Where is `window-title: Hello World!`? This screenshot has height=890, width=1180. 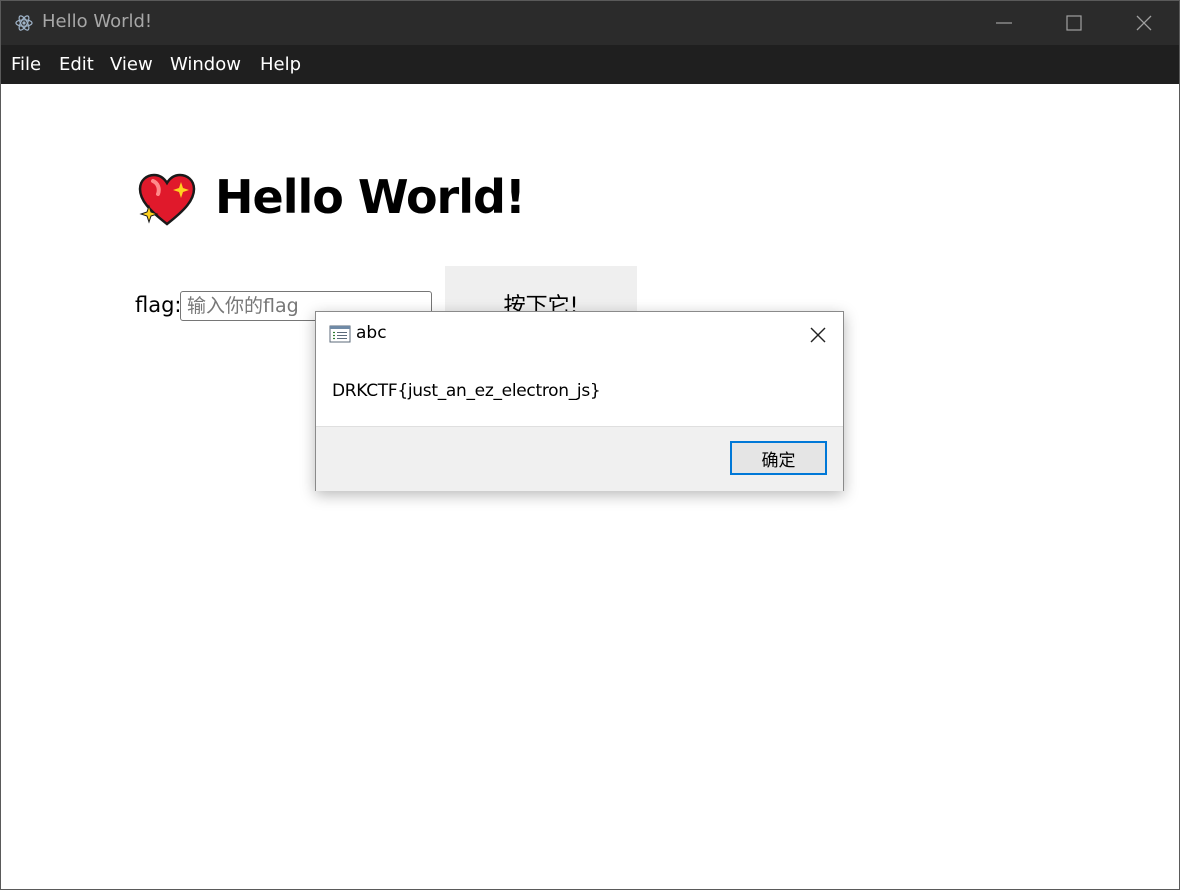
window-title: Hello World! is located at coordinates (97, 21).